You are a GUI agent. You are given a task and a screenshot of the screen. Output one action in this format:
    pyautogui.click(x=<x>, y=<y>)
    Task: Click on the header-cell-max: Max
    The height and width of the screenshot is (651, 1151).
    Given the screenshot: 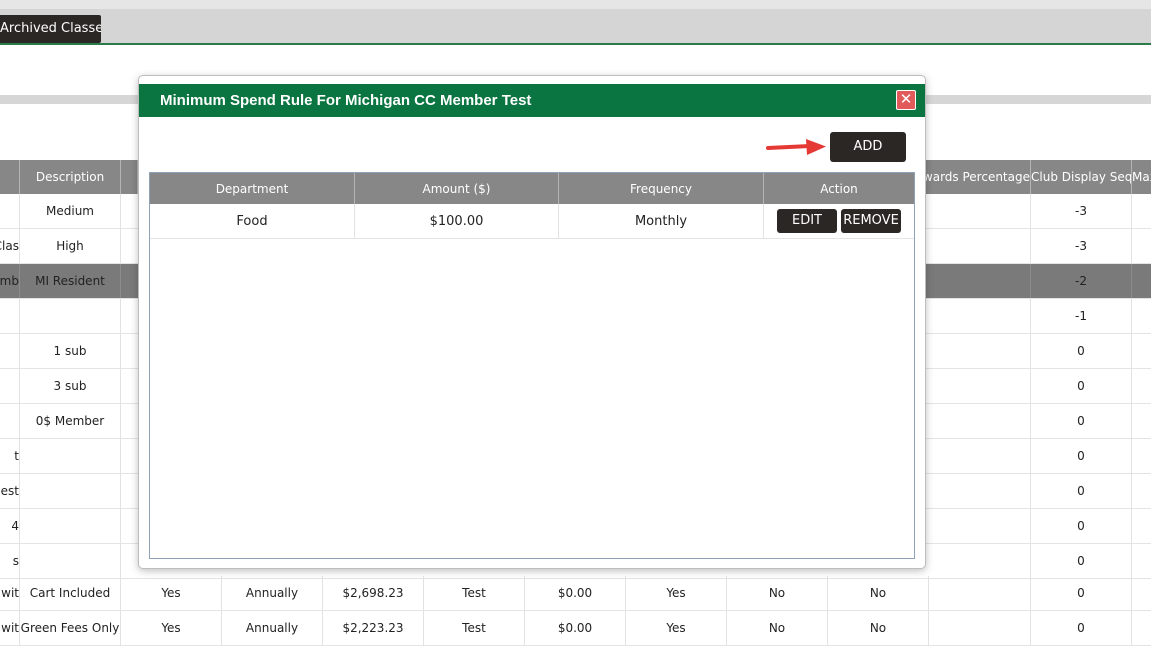 What is the action you would take?
    pyautogui.click(x=1141, y=177)
    